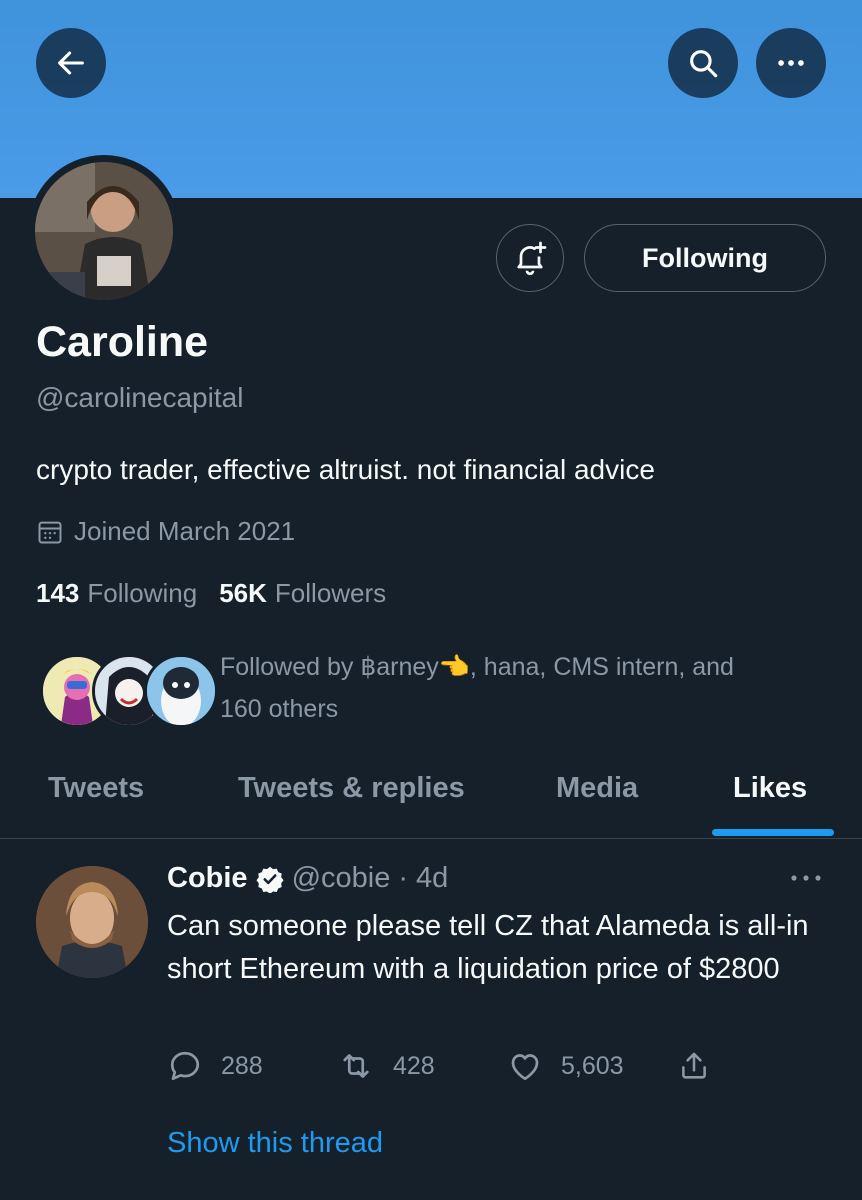 This screenshot has width=862, height=1200. I want to click on following-button: Following, so click(705, 258).